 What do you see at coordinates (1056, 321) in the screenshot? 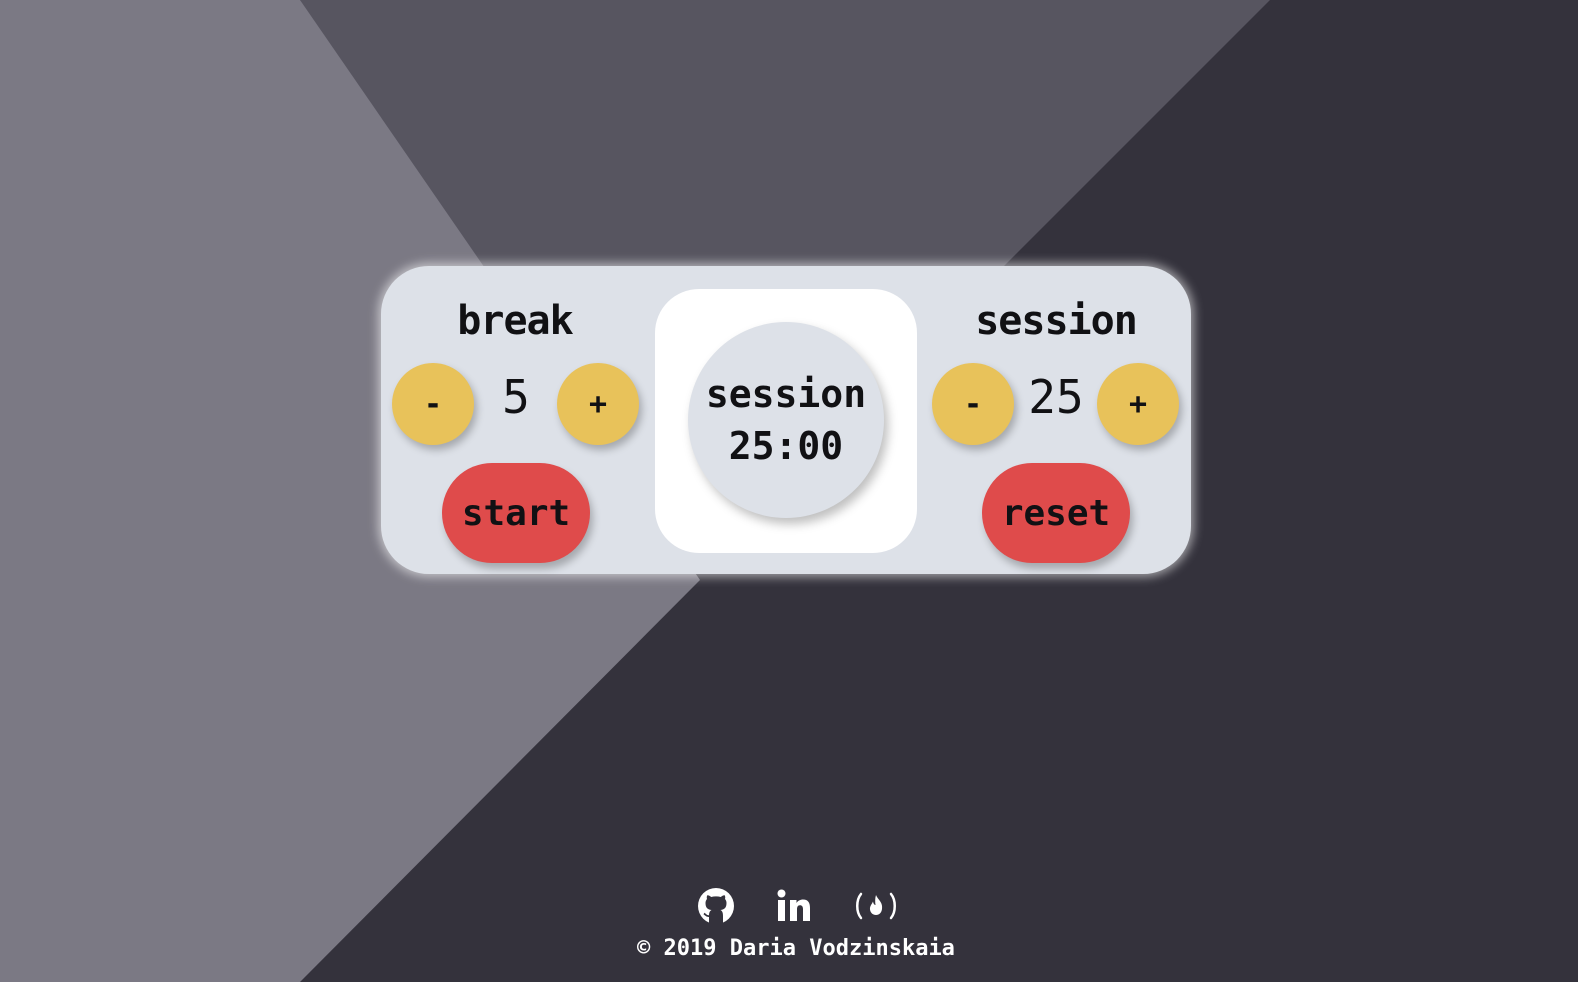
I see `session-label: session` at bounding box center [1056, 321].